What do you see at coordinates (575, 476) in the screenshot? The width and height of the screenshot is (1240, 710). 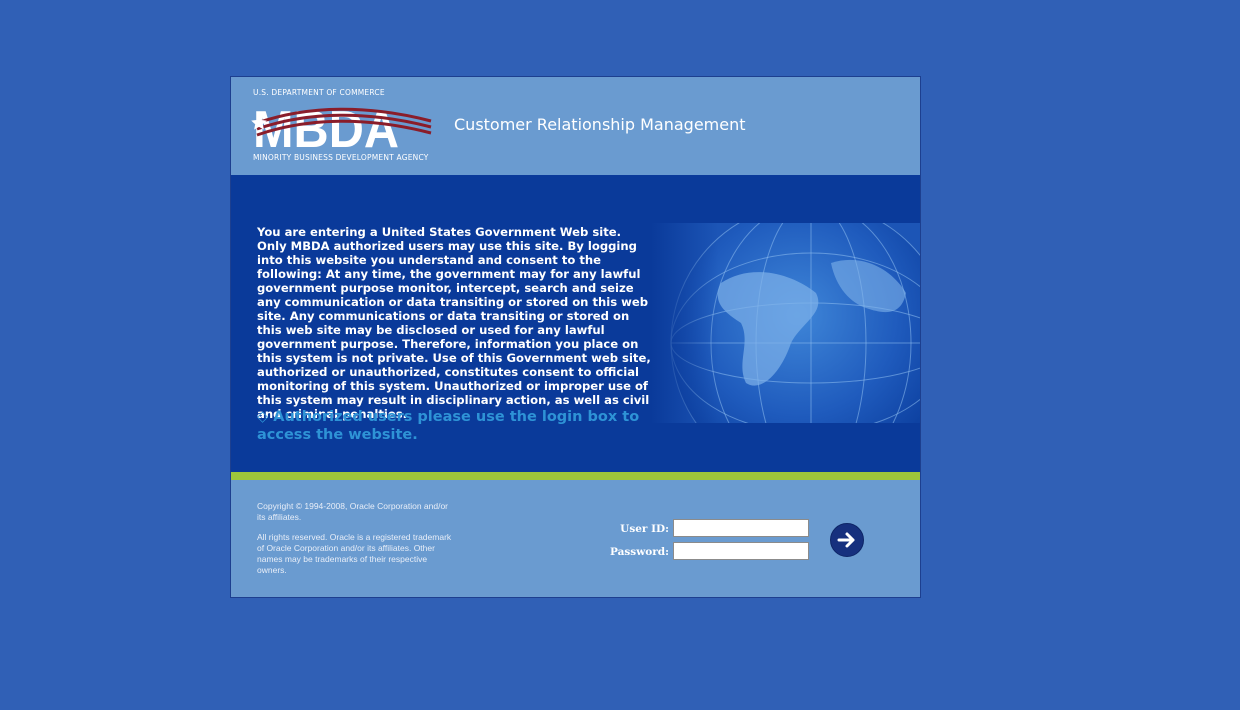 I see `accent-stripe` at bounding box center [575, 476].